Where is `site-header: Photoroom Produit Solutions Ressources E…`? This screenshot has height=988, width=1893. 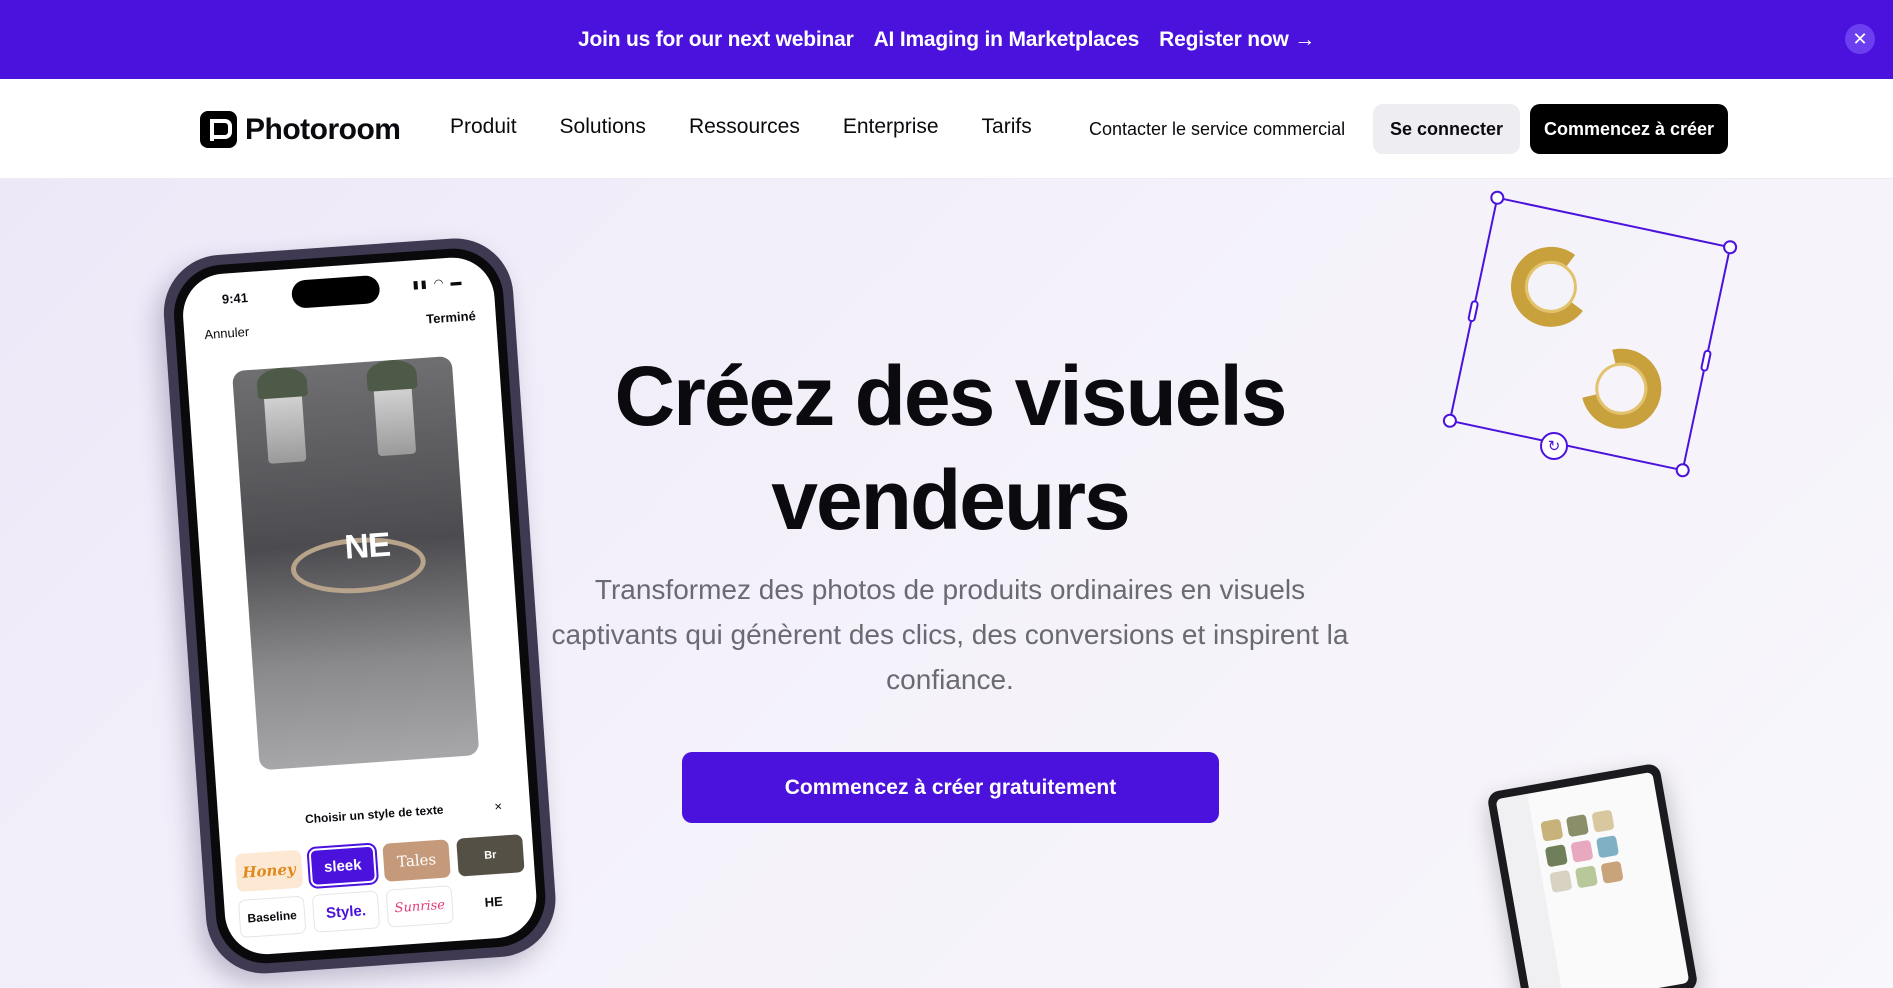
site-header: Photoroom Produit Solutions Ressources E… is located at coordinates (946, 129).